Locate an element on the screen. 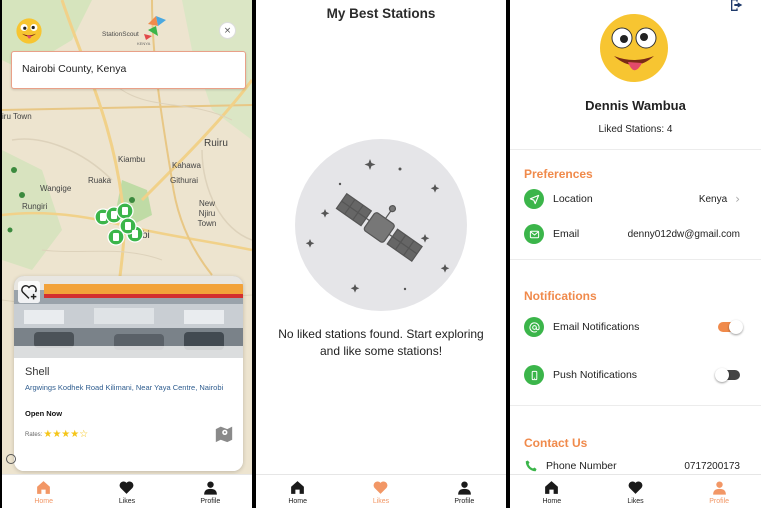 Image resolution: width=761 pixels, height=508 pixels. rating-label: Rates: is located at coordinates (34, 435).